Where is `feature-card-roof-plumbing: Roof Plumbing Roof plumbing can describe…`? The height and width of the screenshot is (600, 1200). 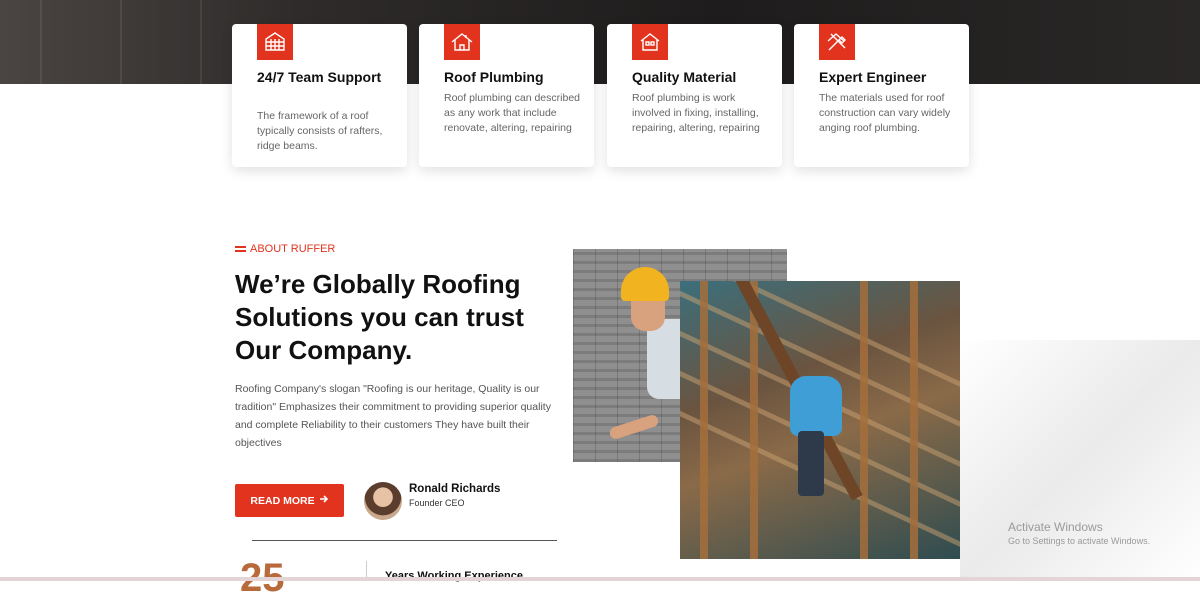
feature-card-roof-plumbing: Roof Plumbing Roof plumbing can describe… is located at coordinates (506, 95).